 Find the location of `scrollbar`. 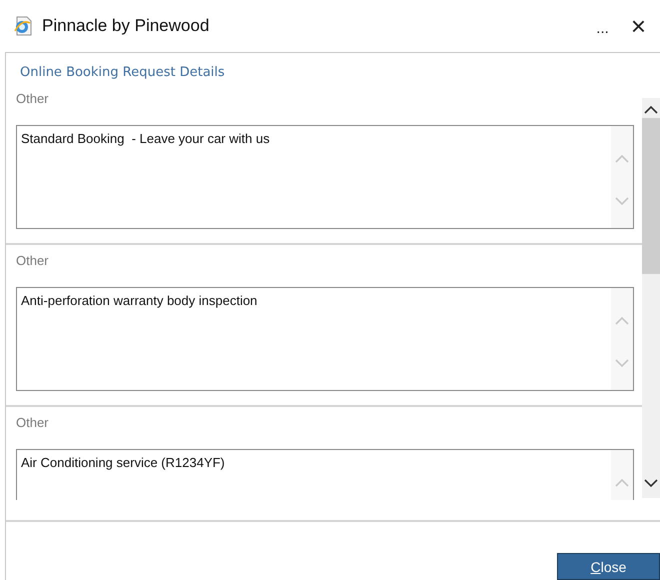

scrollbar is located at coordinates (651, 298).